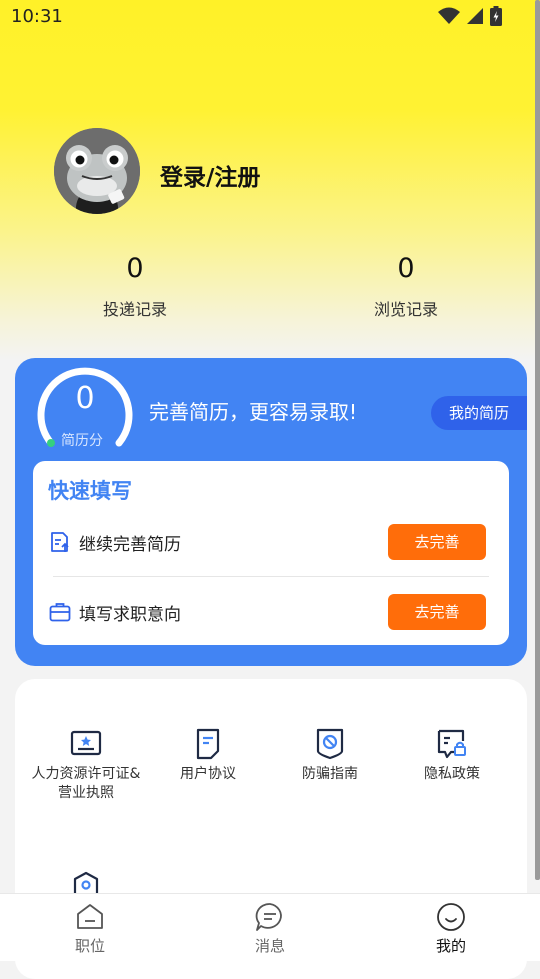 Image resolution: width=540 pixels, height=979 pixels. I want to click on anti-fraud-icon, so click(330, 744).